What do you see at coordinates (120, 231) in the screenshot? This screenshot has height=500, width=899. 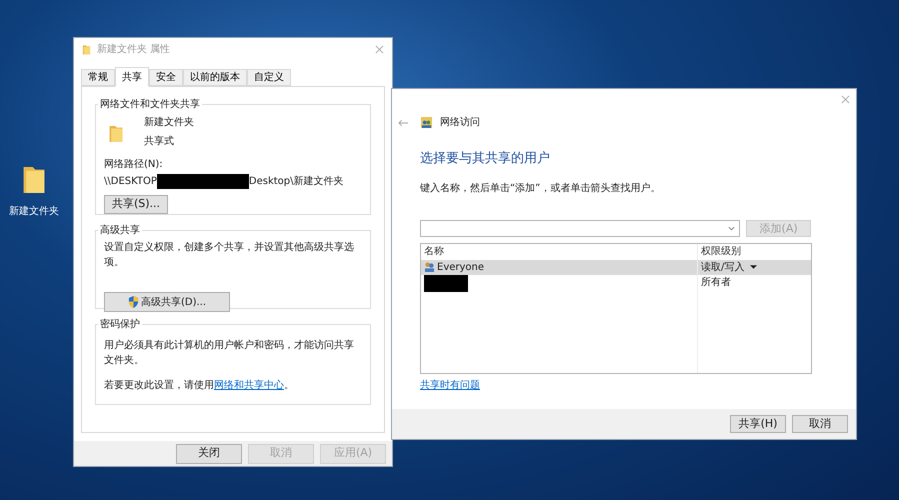 I see `group-heading: 高级共享` at bounding box center [120, 231].